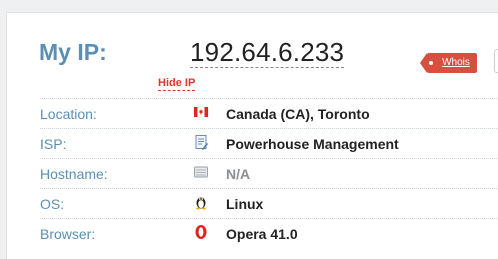  I want to click on hide-ip-link: Hide IP, so click(177, 84).